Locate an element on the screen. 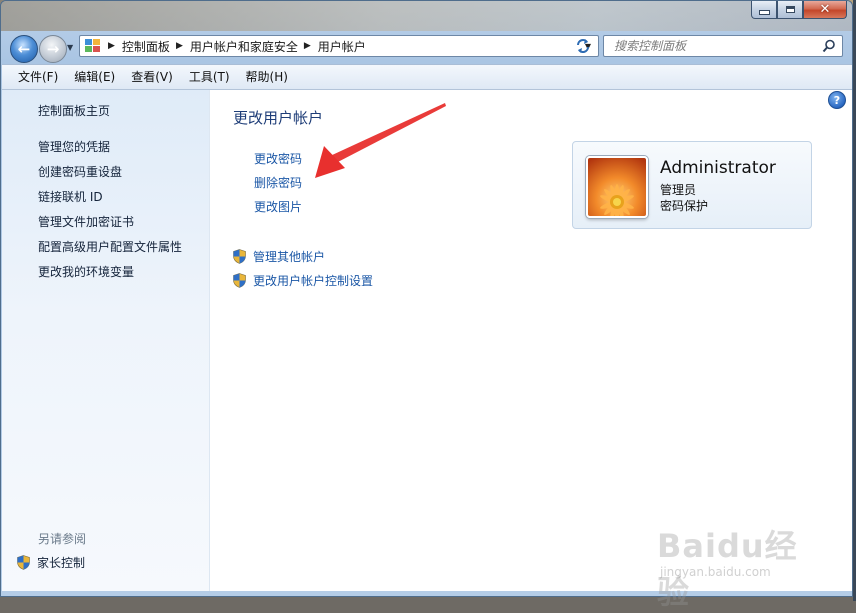  see-also-heading: 另请参阅 is located at coordinates (62, 539).